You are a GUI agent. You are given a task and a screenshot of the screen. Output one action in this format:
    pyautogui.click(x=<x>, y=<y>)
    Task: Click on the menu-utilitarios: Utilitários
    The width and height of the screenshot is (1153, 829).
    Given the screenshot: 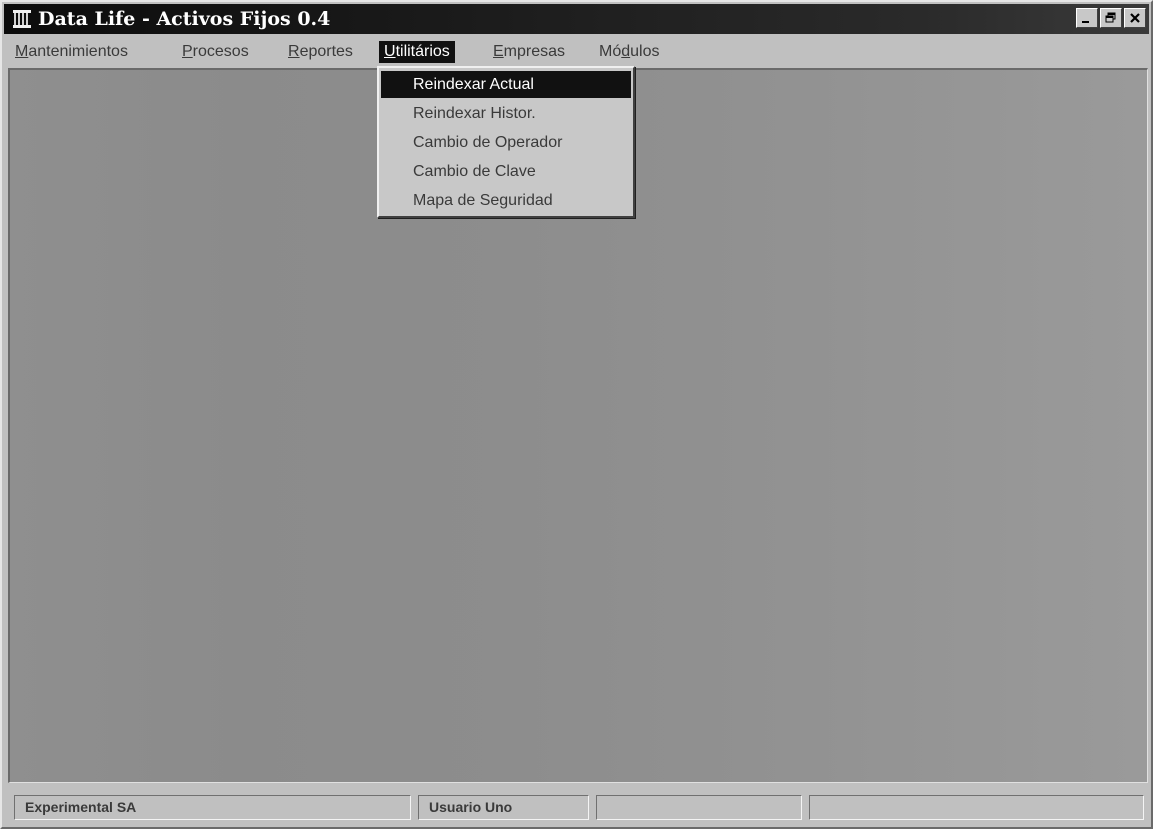 What is the action you would take?
    pyautogui.click(x=417, y=52)
    